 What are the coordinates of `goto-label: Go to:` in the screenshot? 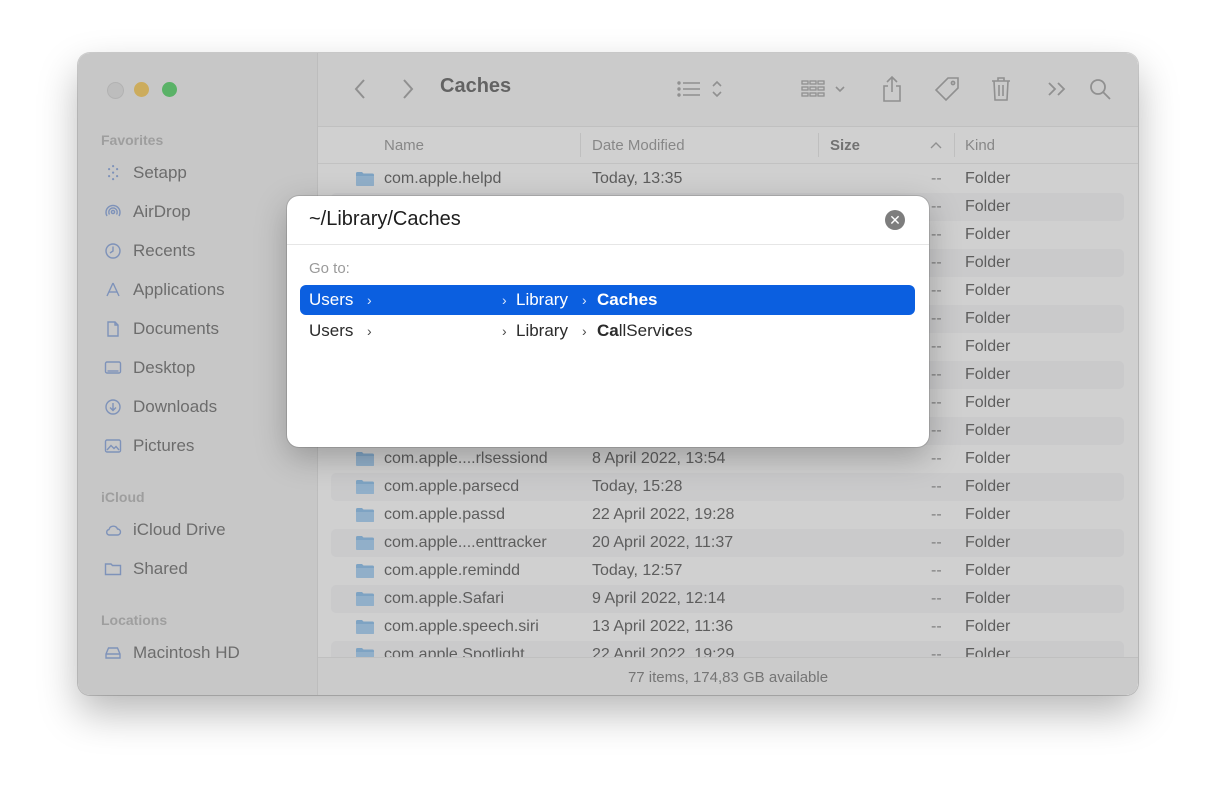 It's located at (329, 268).